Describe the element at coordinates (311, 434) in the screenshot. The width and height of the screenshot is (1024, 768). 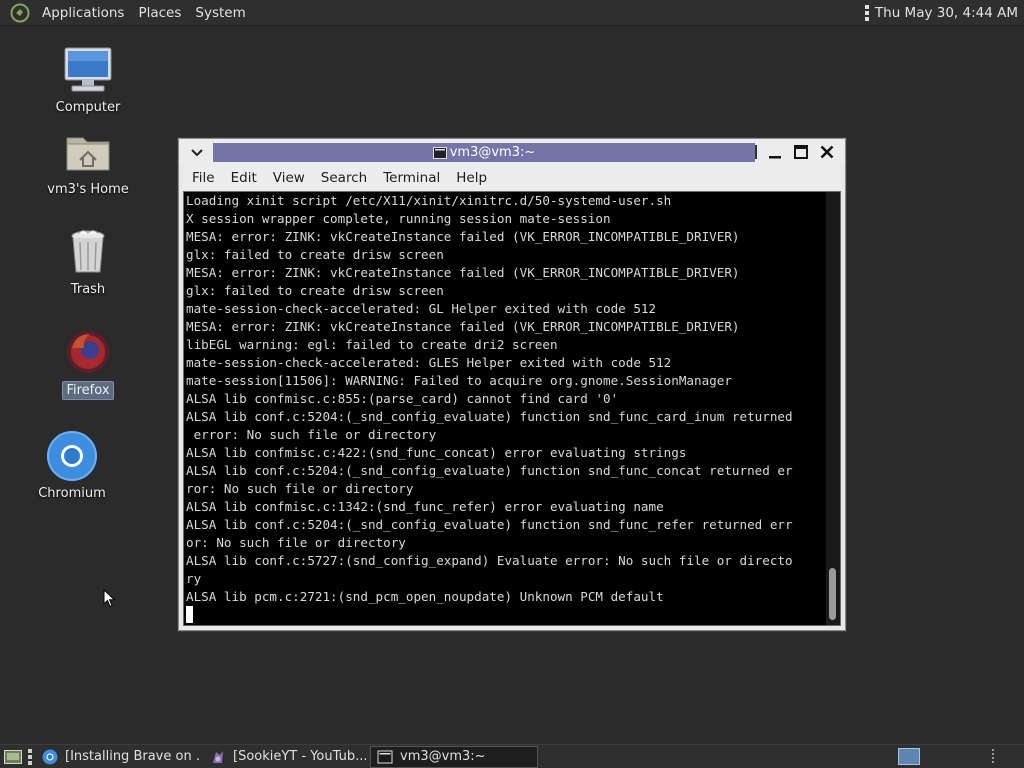
I see `terminal-line: error: No such file or directory` at that location.